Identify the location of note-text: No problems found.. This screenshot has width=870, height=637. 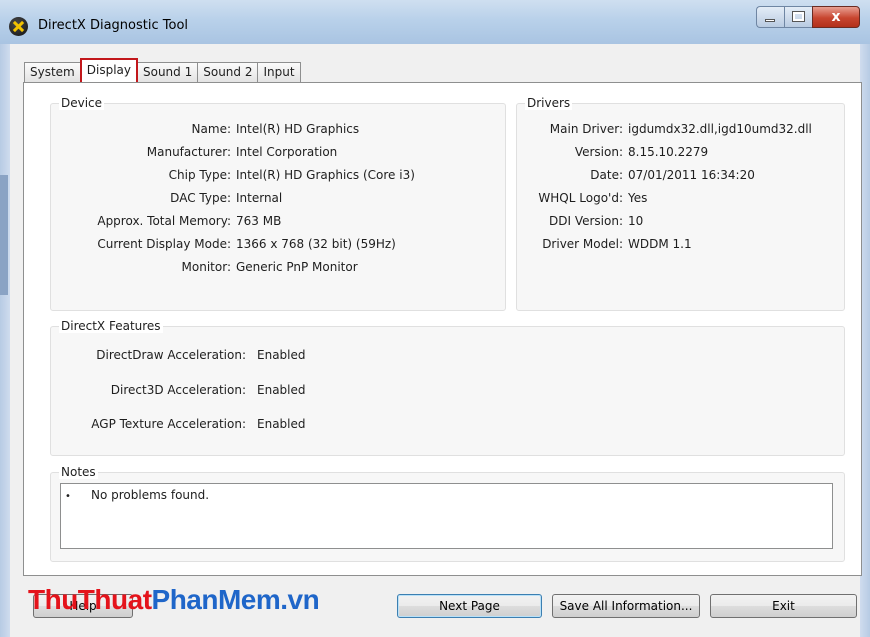
(150, 495).